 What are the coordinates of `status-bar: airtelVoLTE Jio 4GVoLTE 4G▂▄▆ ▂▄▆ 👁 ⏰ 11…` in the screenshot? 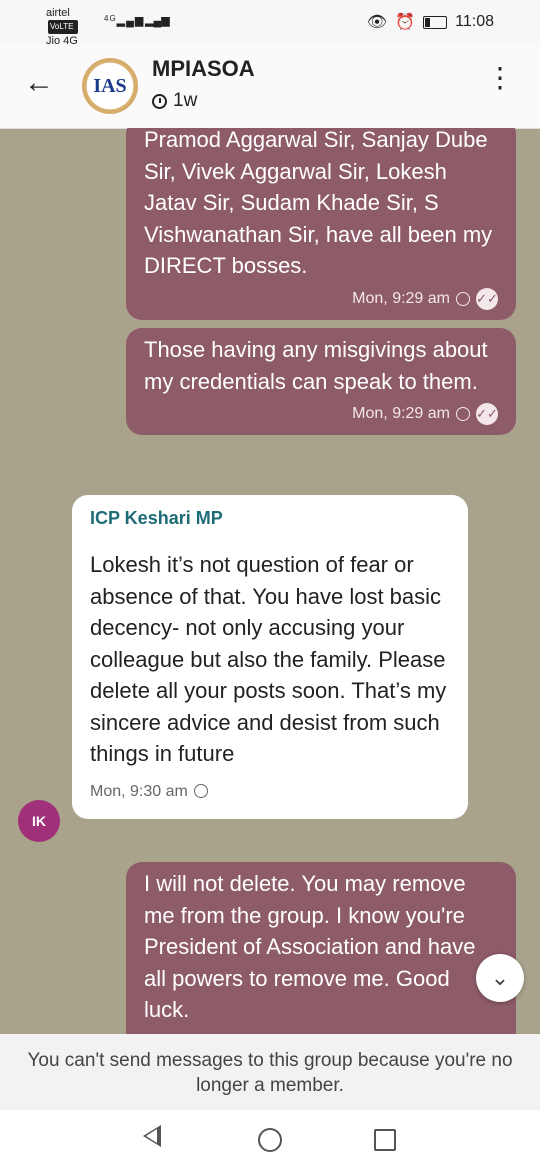 It's located at (270, 31).